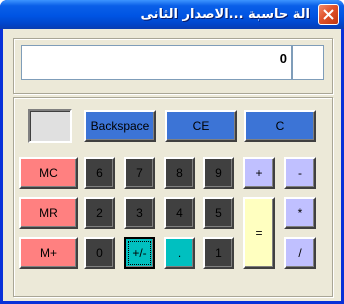 This screenshot has width=344, height=304. What do you see at coordinates (99, 213) in the screenshot?
I see `digit-2-button: 2` at bounding box center [99, 213].